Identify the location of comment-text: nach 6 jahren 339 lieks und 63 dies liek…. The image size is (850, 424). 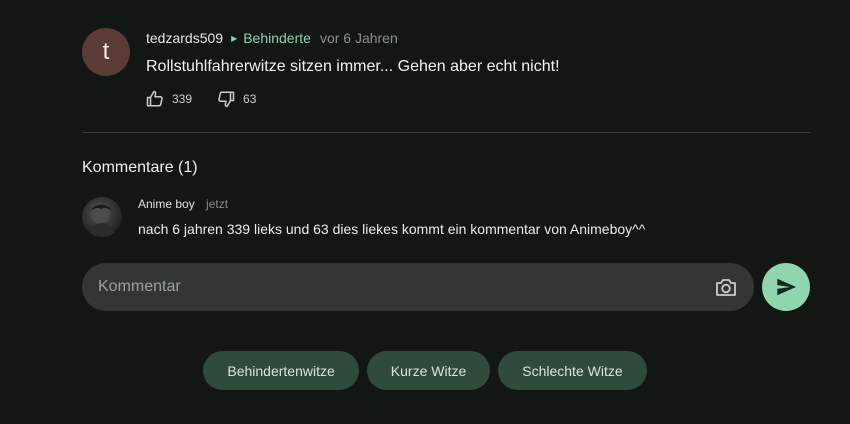
(392, 229).